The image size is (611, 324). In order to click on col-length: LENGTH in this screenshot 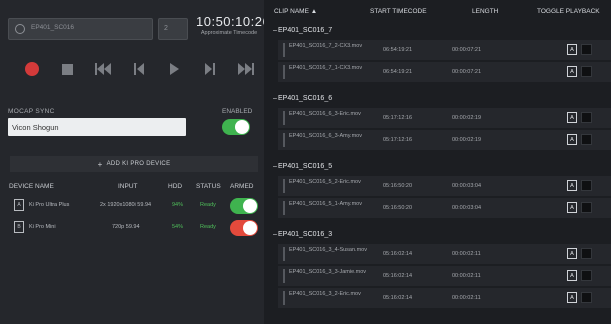, I will do `click(485, 11)`.